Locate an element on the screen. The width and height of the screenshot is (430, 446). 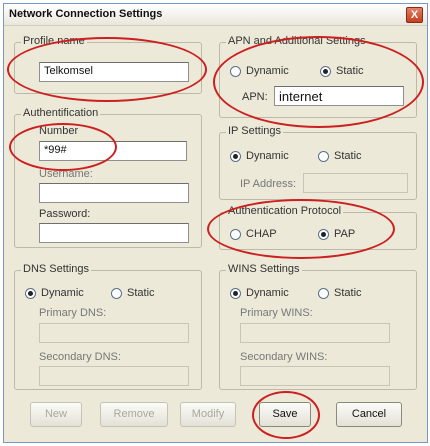
ip-address-input is located at coordinates (355, 183).